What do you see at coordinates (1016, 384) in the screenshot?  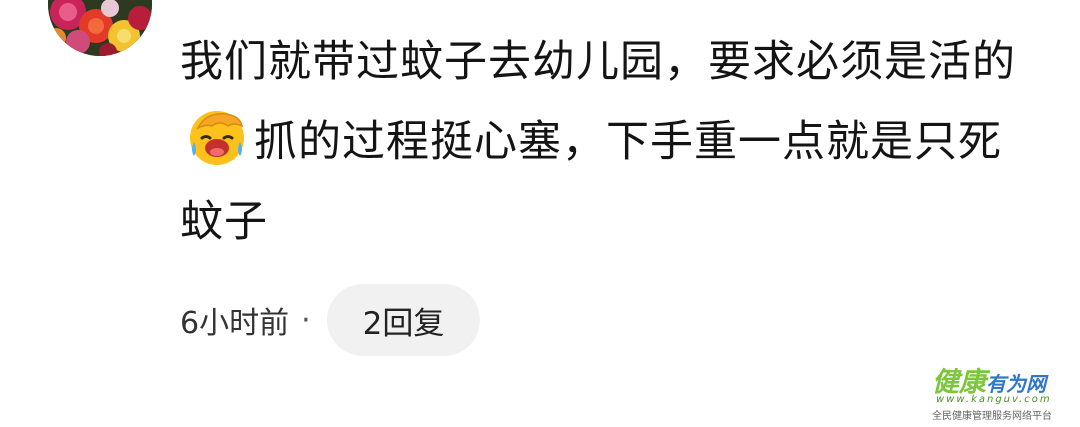 I see `watermark-brand-sub: 有为网` at bounding box center [1016, 384].